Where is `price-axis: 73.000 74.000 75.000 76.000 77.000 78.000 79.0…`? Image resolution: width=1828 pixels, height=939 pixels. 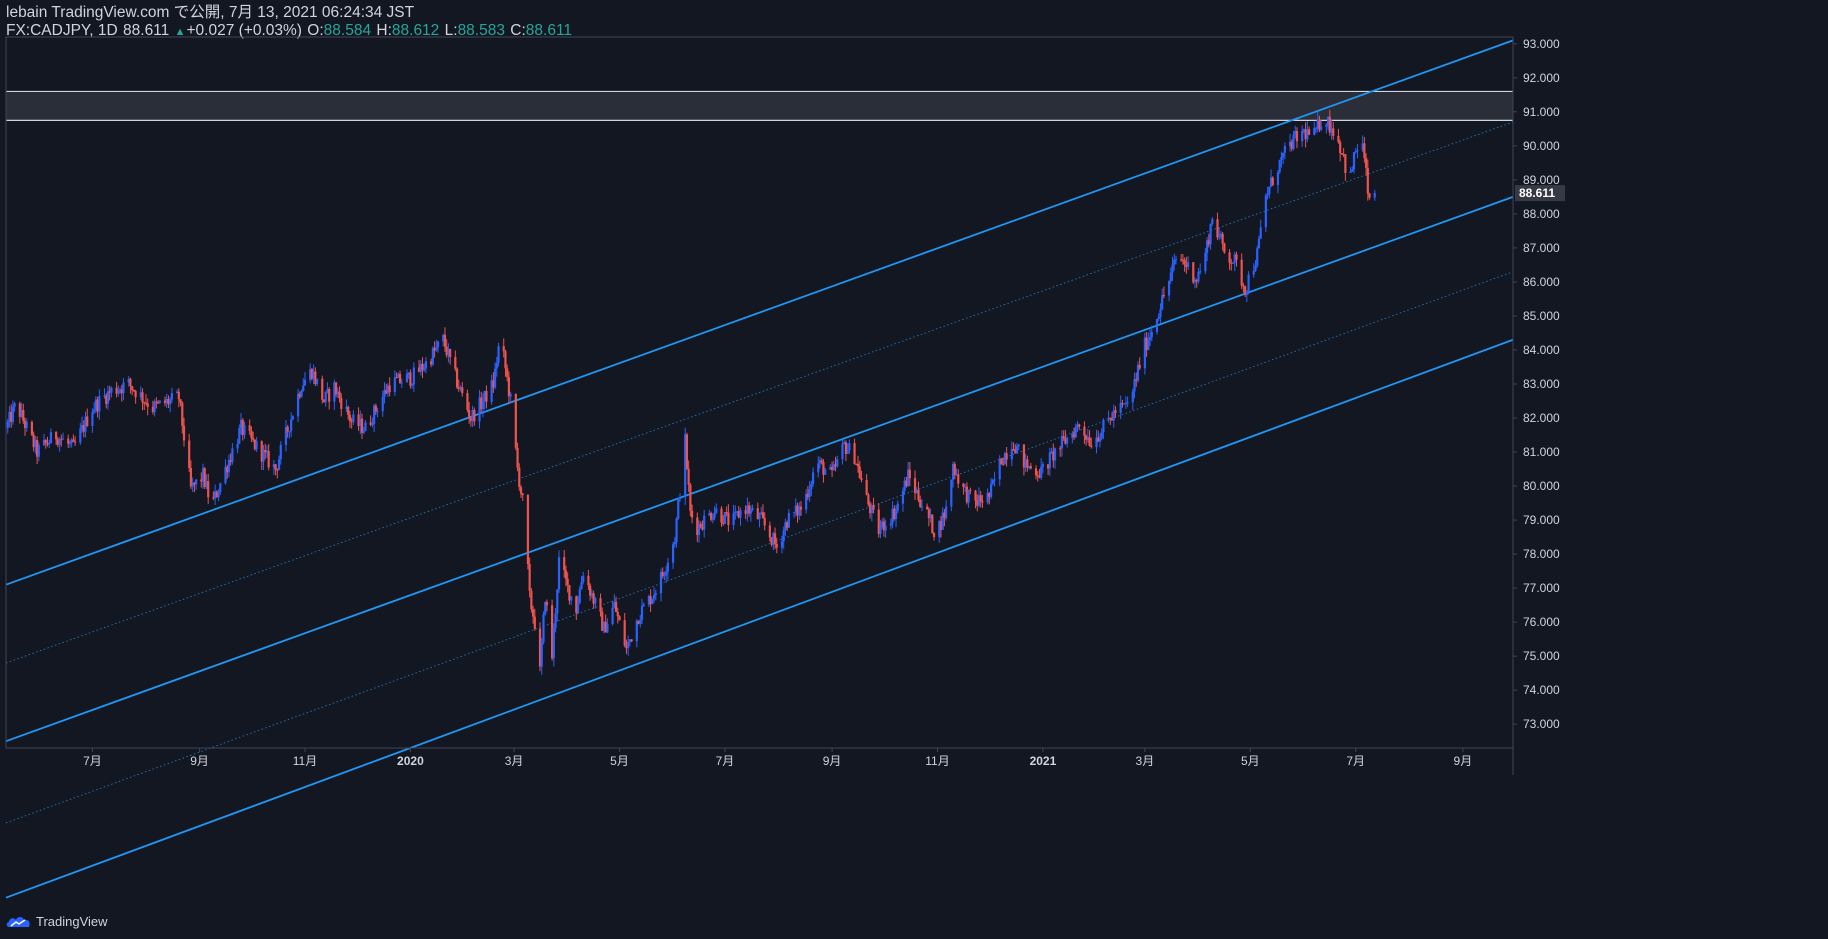
price-axis: 73.000 74.000 75.000 76.000 77.000 78.000 79.0… is located at coordinates (1536, 384).